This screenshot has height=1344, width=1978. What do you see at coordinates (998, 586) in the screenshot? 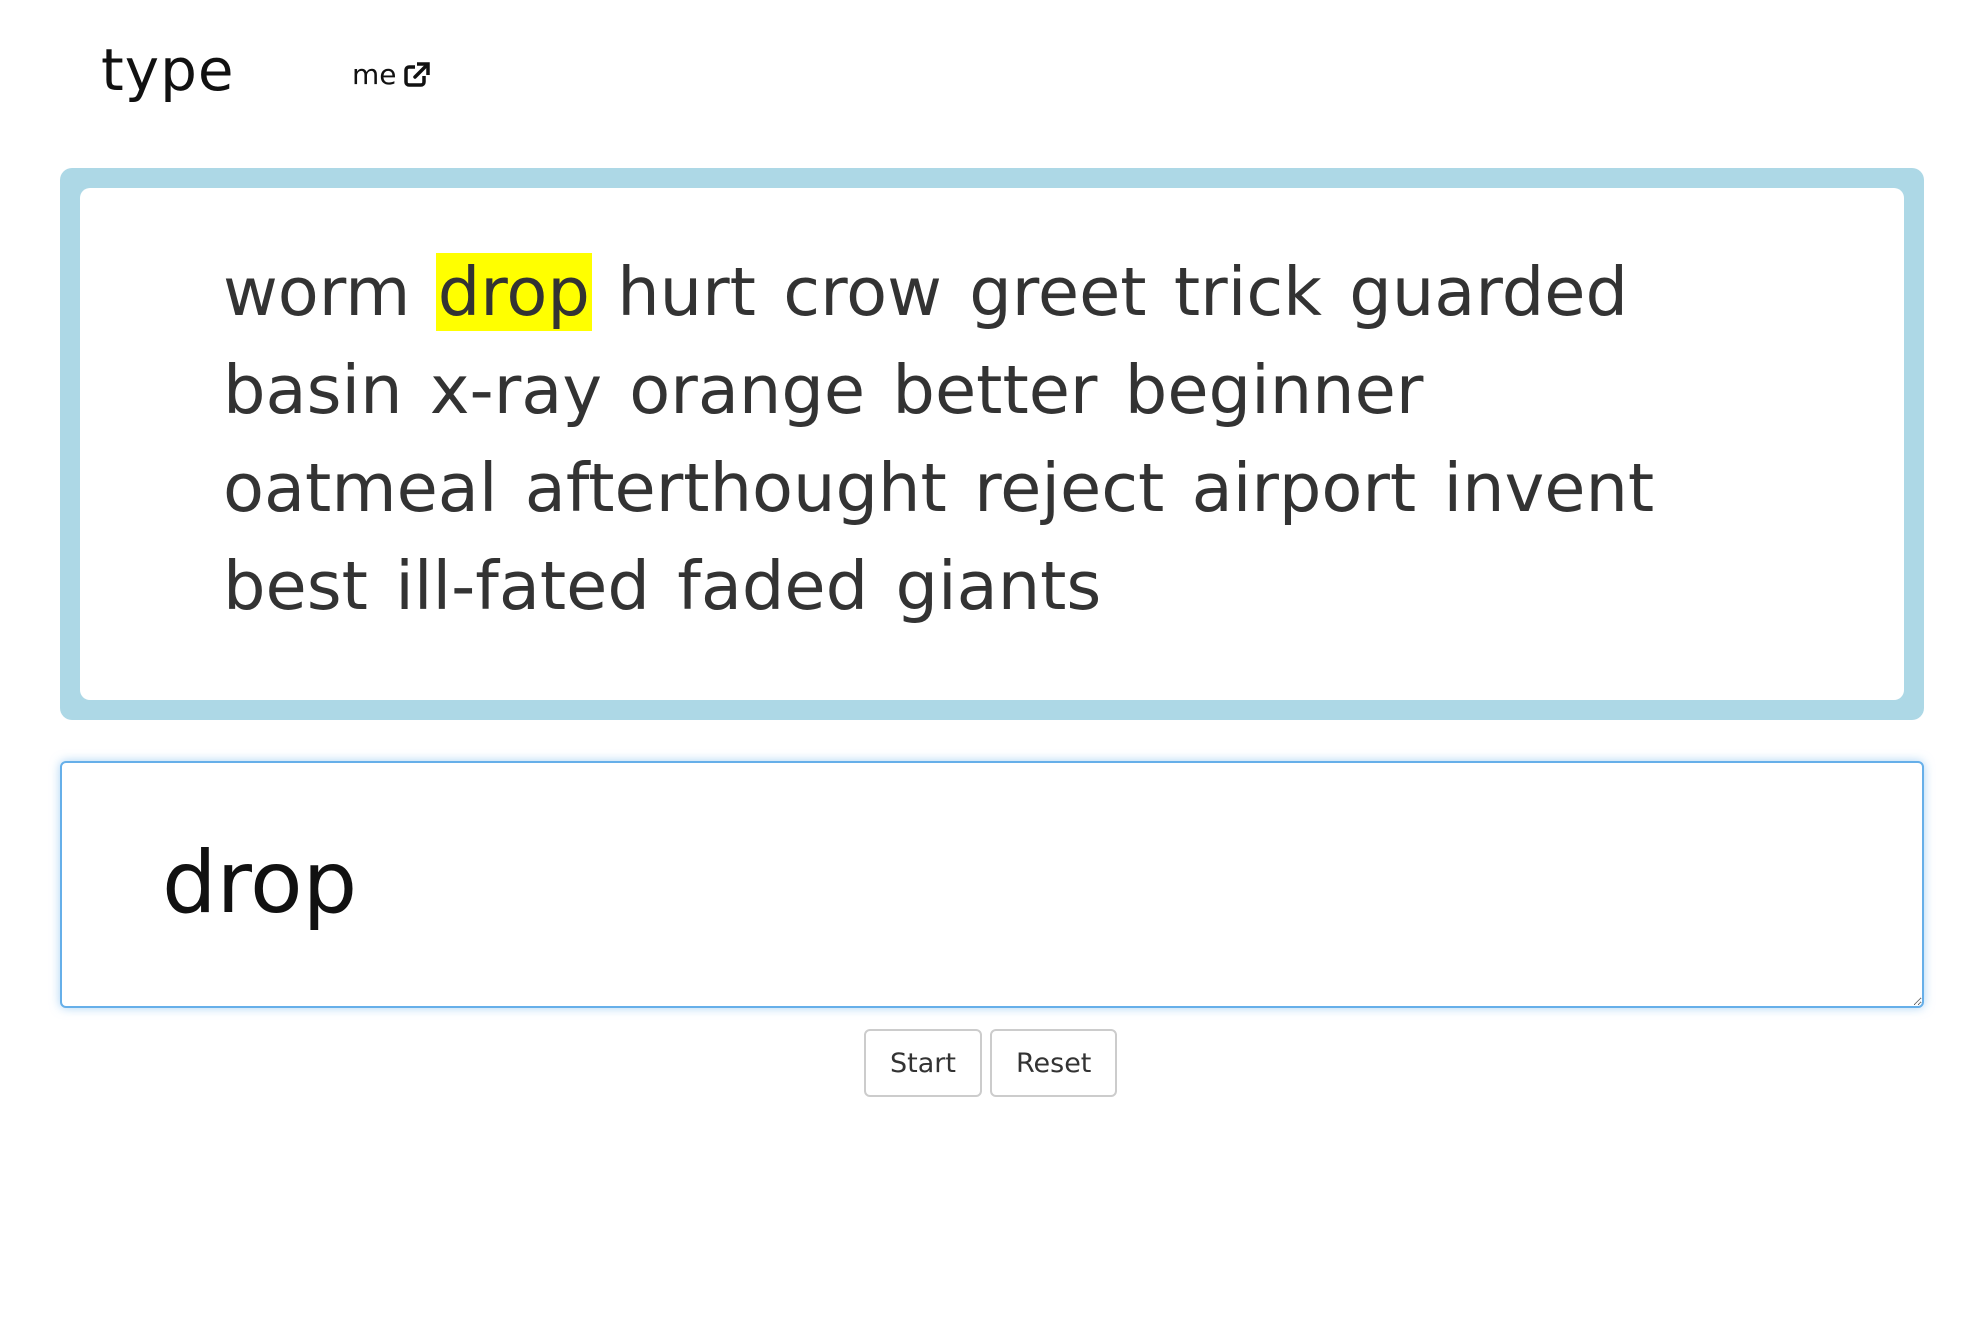
I see `word: giants` at bounding box center [998, 586].